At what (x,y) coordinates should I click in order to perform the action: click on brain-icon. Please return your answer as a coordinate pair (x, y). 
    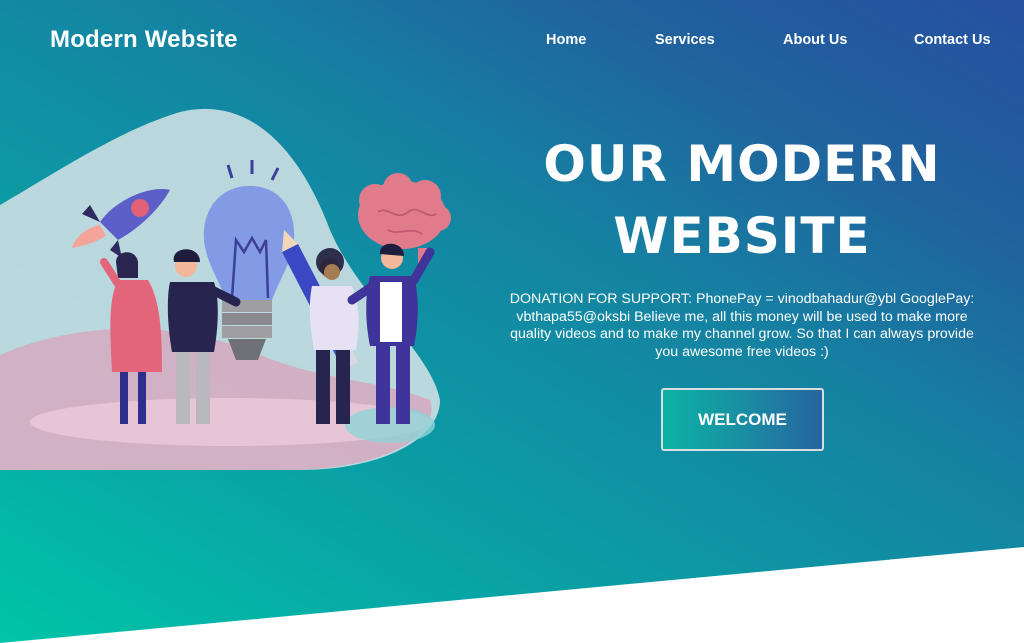
    Looking at the image, I should click on (404, 219).